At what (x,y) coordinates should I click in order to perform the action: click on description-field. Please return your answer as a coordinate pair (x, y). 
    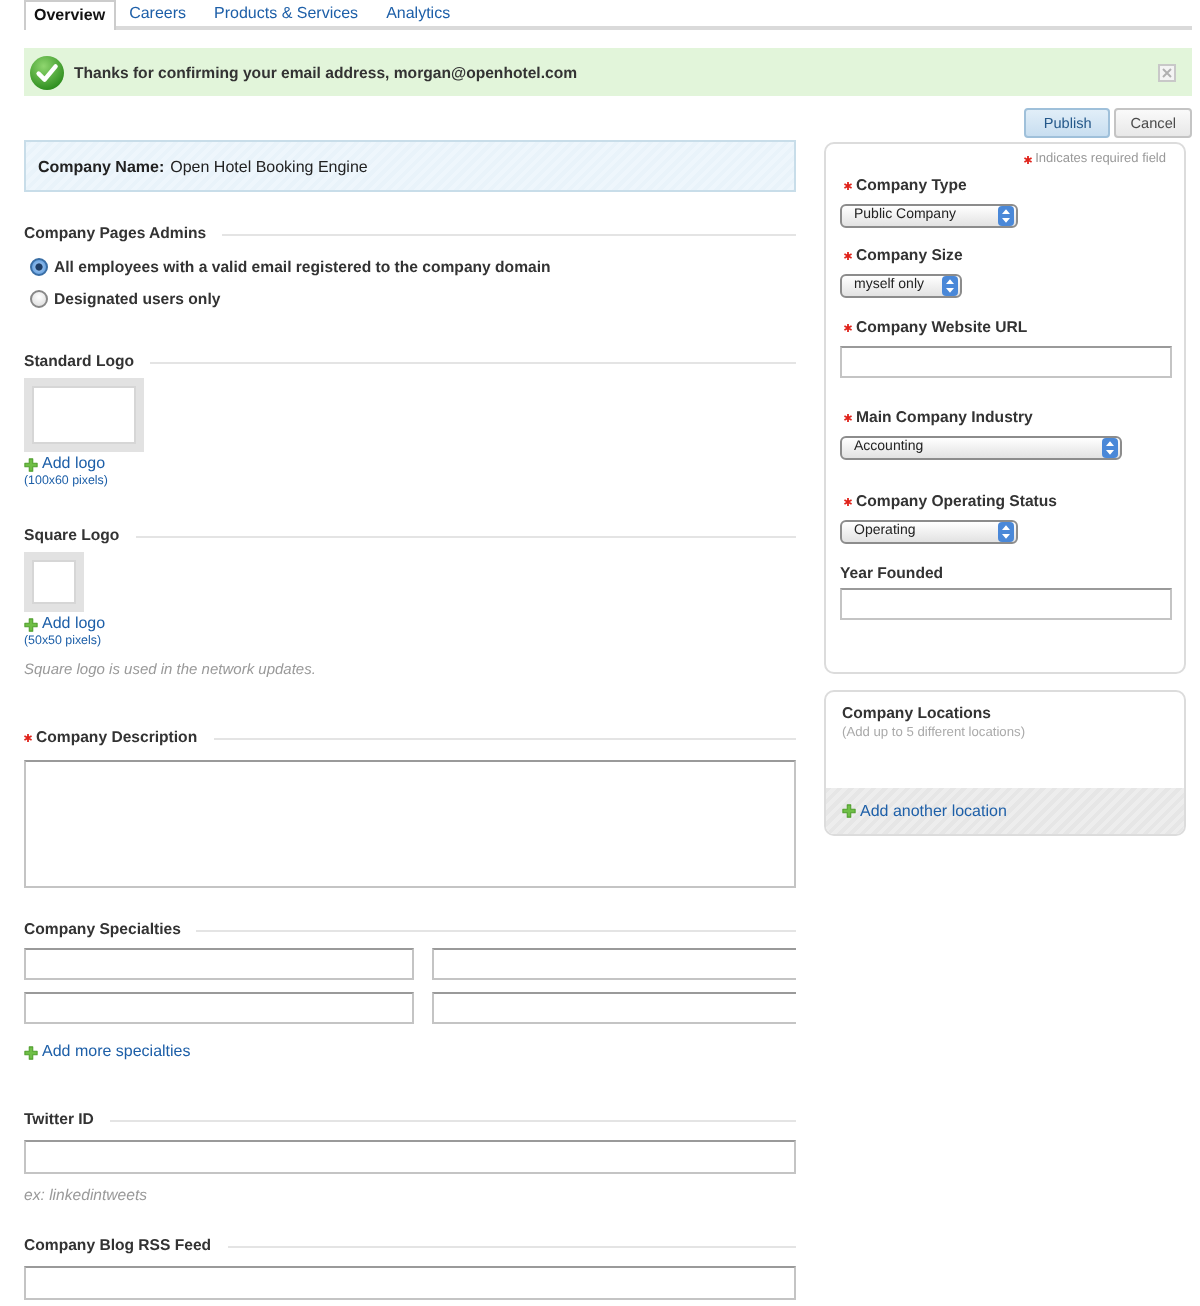
    Looking at the image, I should click on (410, 824).